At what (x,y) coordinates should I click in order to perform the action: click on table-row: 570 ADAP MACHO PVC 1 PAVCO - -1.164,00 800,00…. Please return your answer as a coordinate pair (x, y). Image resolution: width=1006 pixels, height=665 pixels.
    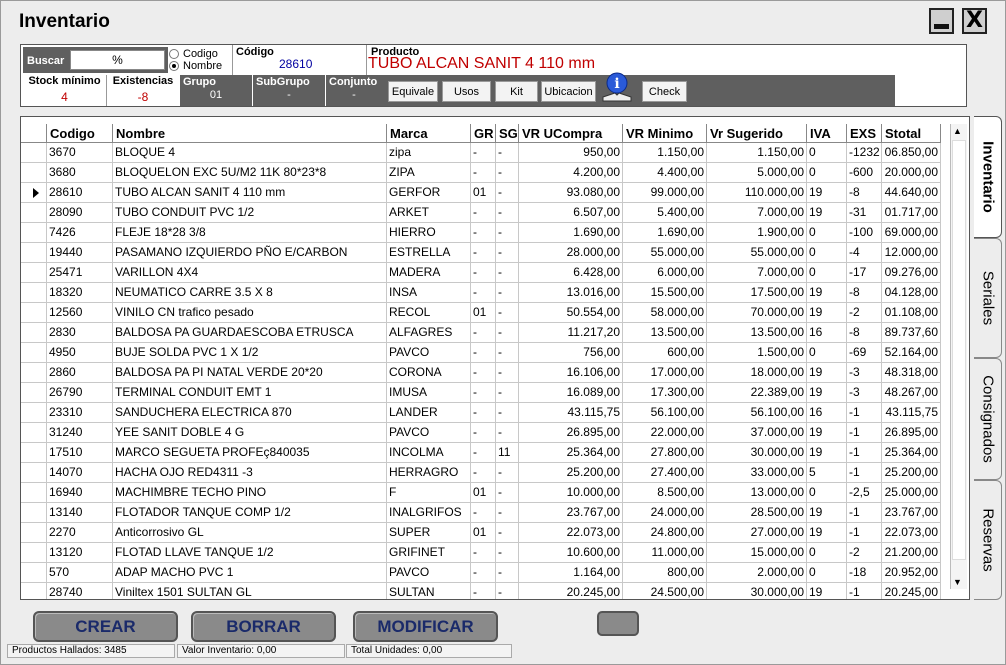
    Looking at the image, I should click on (481, 573).